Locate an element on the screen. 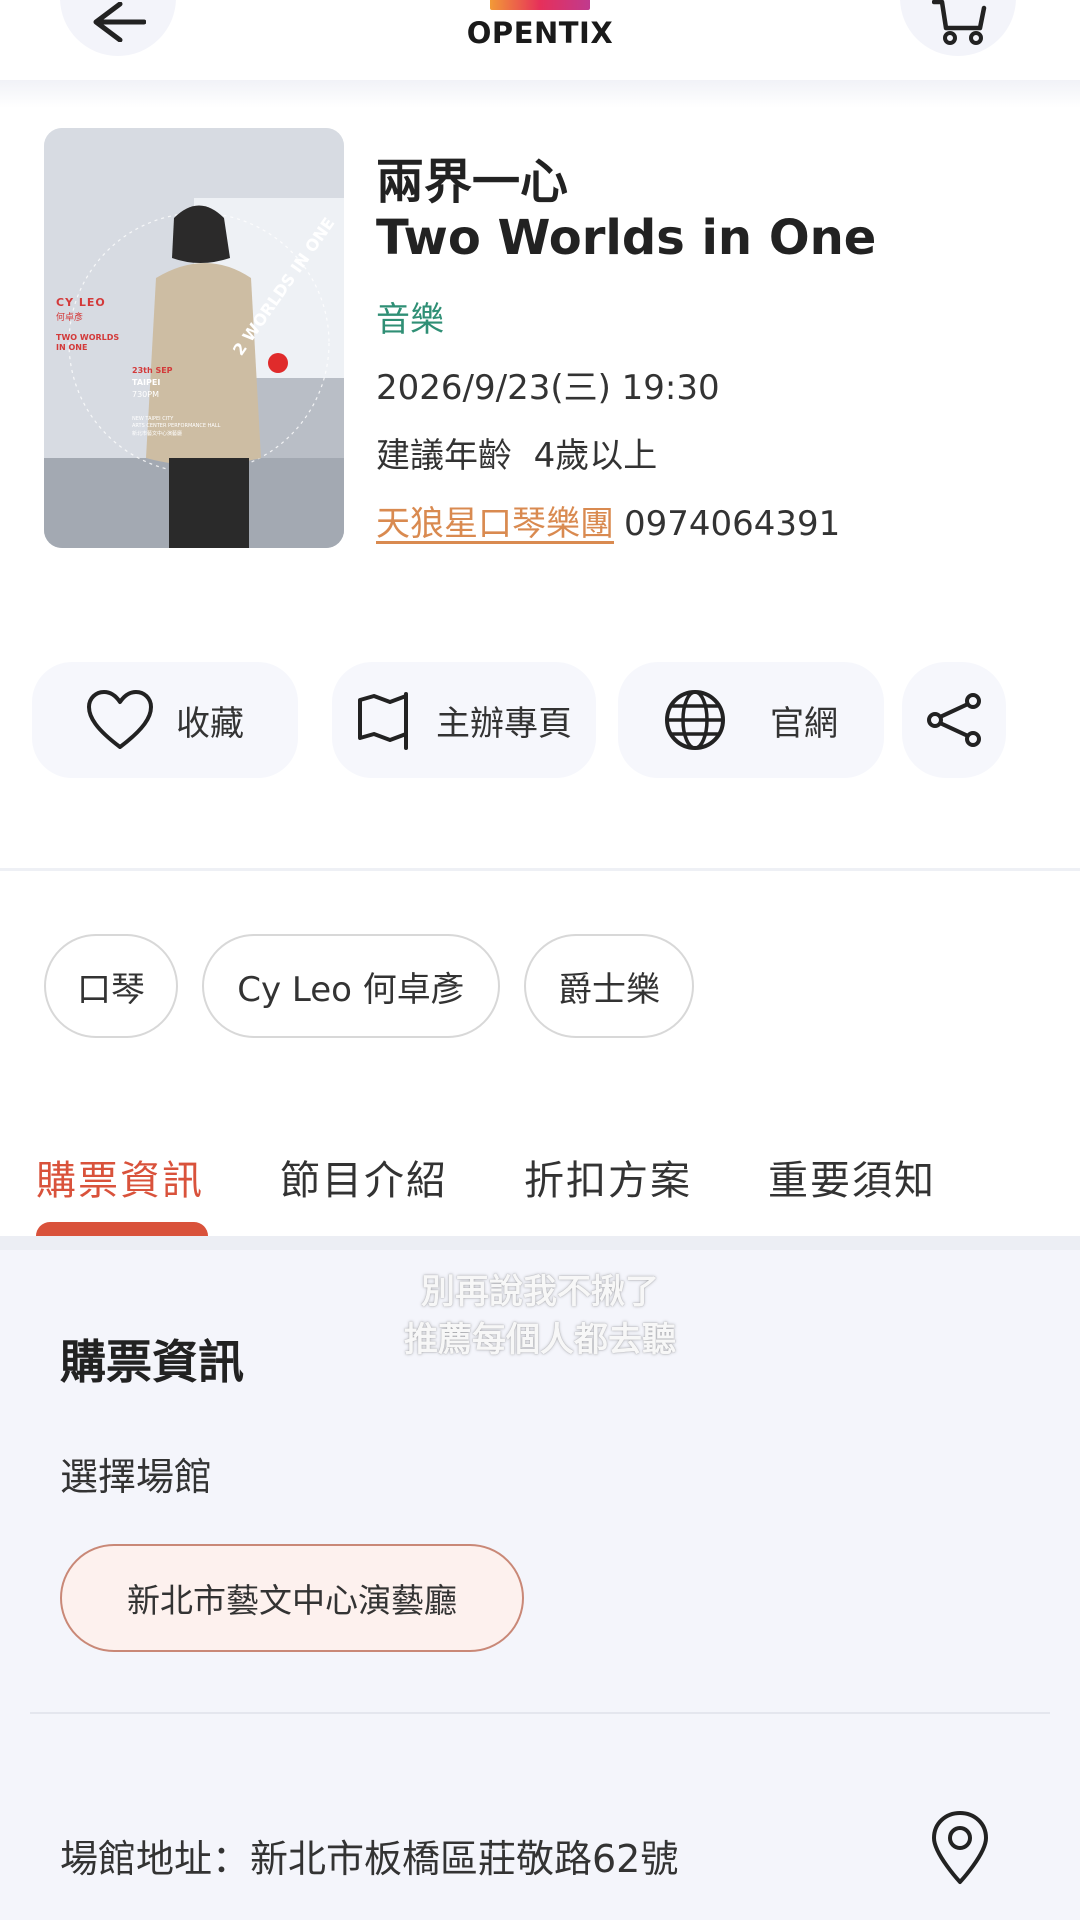 The width and height of the screenshot is (1080, 1920). top-bar-shadow is located at coordinates (540, 94).